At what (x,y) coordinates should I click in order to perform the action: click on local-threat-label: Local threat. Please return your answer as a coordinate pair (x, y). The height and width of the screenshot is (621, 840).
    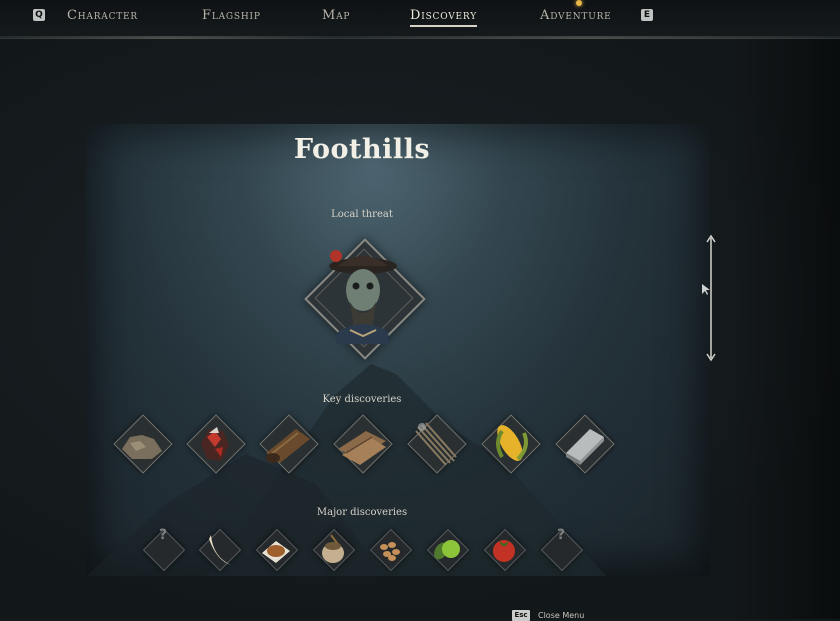
    Looking at the image, I should click on (362, 214).